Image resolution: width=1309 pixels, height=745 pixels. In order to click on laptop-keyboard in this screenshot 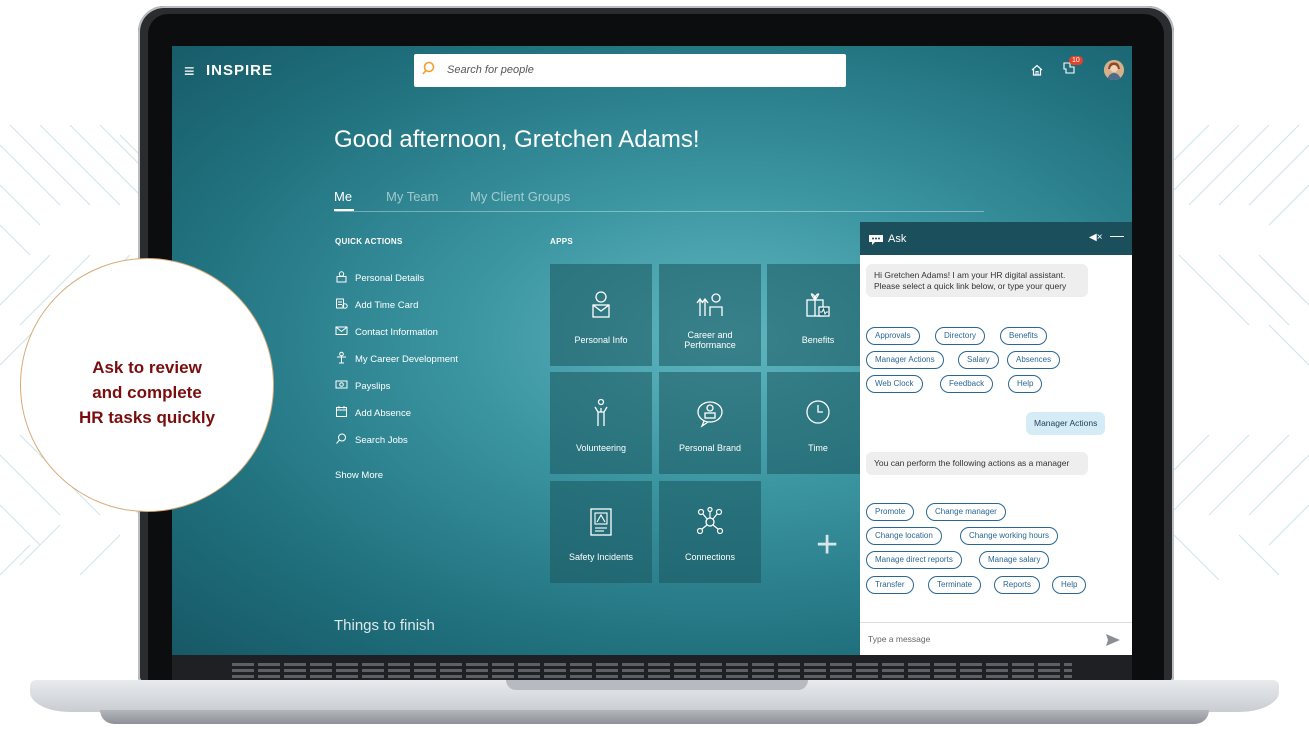, I will do `click(652, 669)`.